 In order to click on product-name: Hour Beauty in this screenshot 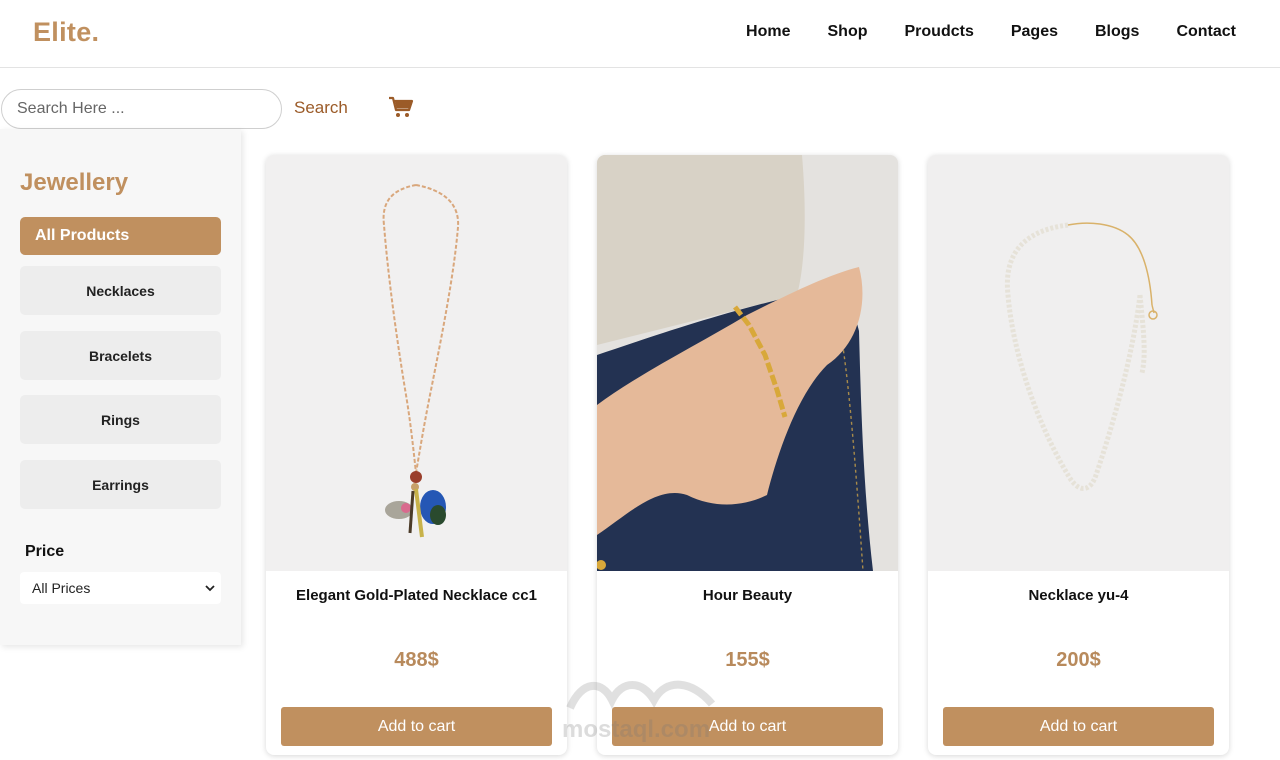, I will do `click(747, 595)`.